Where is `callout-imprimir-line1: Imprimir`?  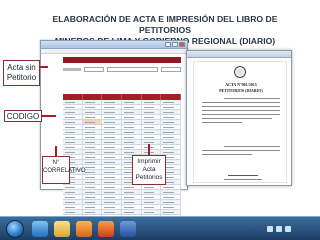 callout-imprimir-line1: Imprimir is located at coordinates (149, 161).